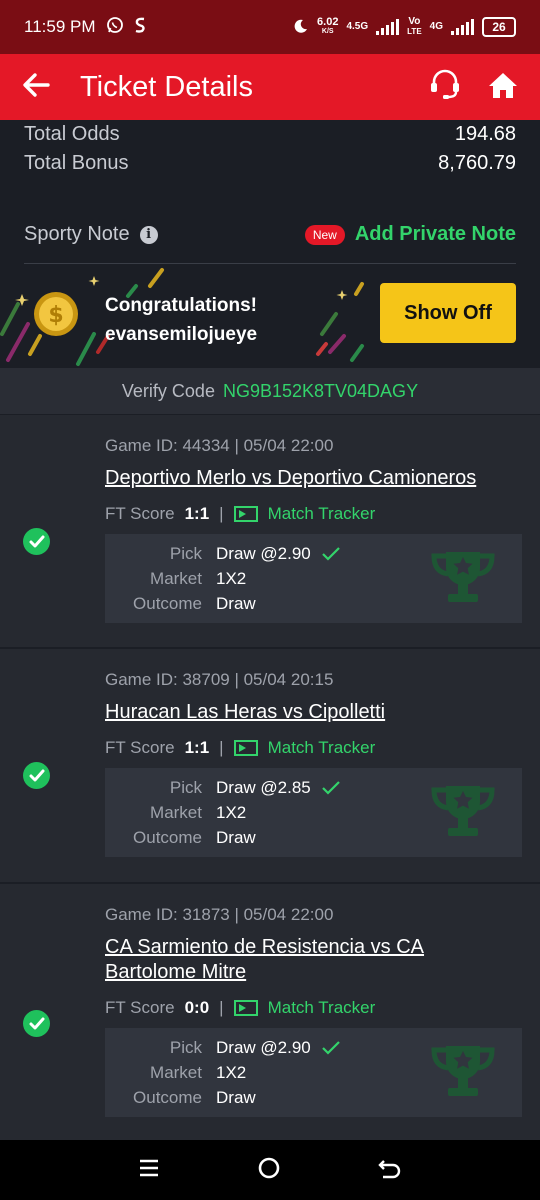 Image resolution: width=540 pixels, height=1200 pixels. I want to click on ft-score-value: 0:0, so click(197, 1007).